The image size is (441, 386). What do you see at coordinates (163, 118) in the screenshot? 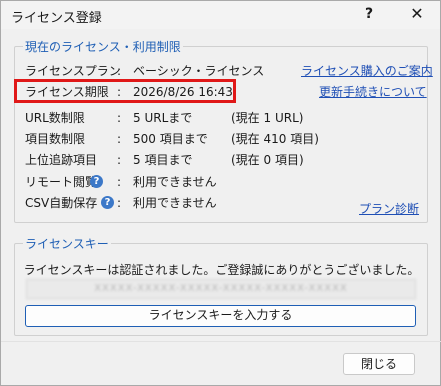
I see `url-limit-value: 5 URLまで` at bounding box center [163, 118].